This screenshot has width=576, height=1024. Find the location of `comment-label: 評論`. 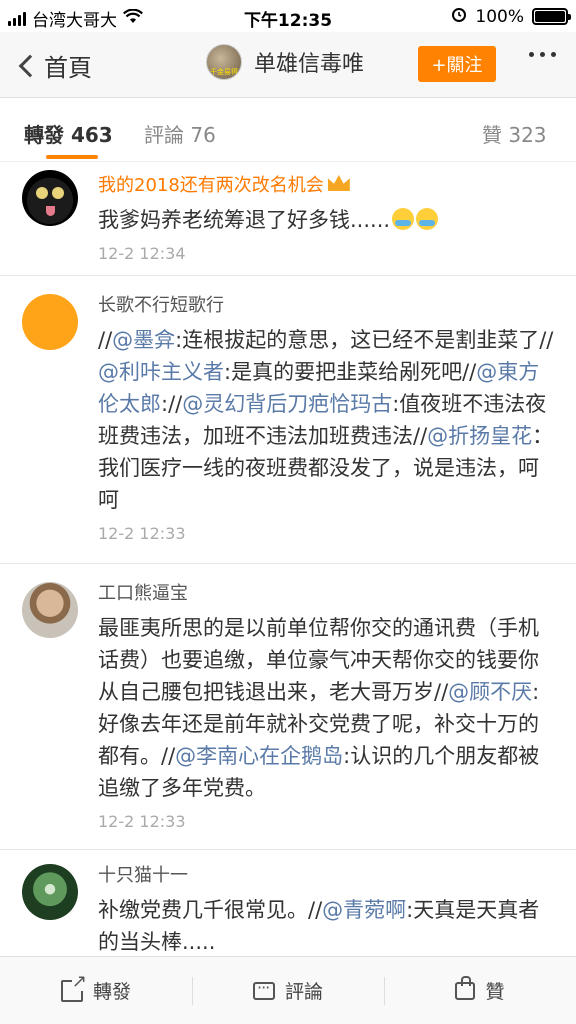

comment-label: 評論 is located at coordinates (303, 992).